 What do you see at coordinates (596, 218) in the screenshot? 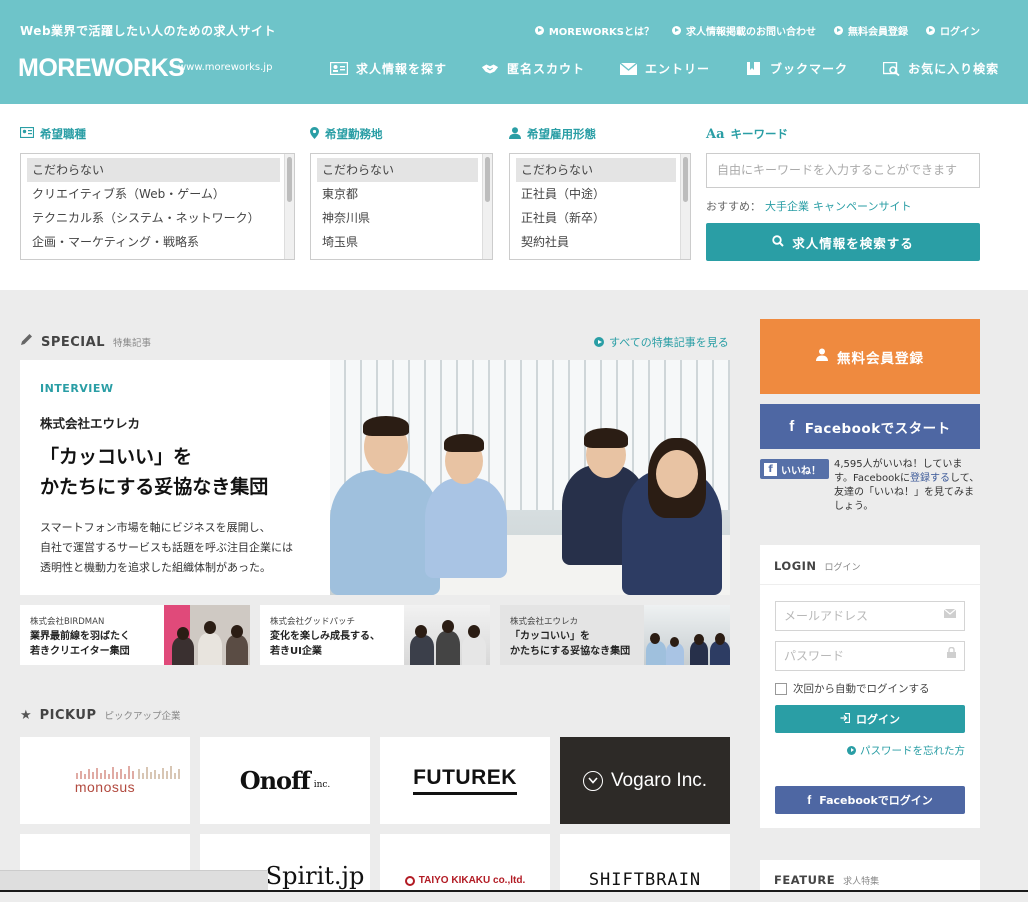
I see `employment-option: 正社員（新卒）` at bounding box center [596, 218].